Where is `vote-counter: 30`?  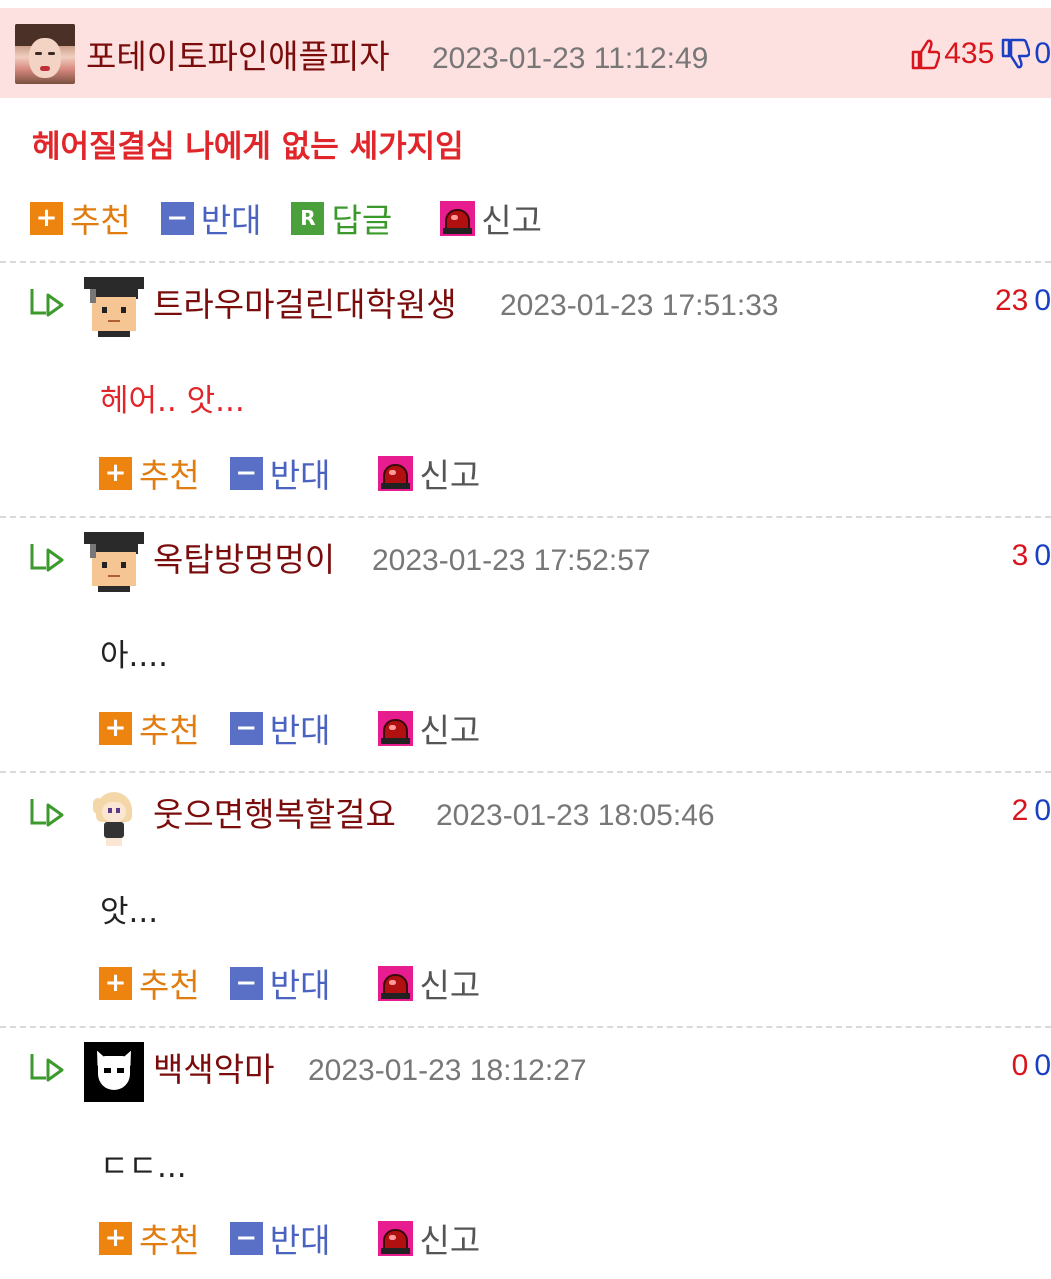
vote-counter: 30 is located at coordinates (1031, 556).